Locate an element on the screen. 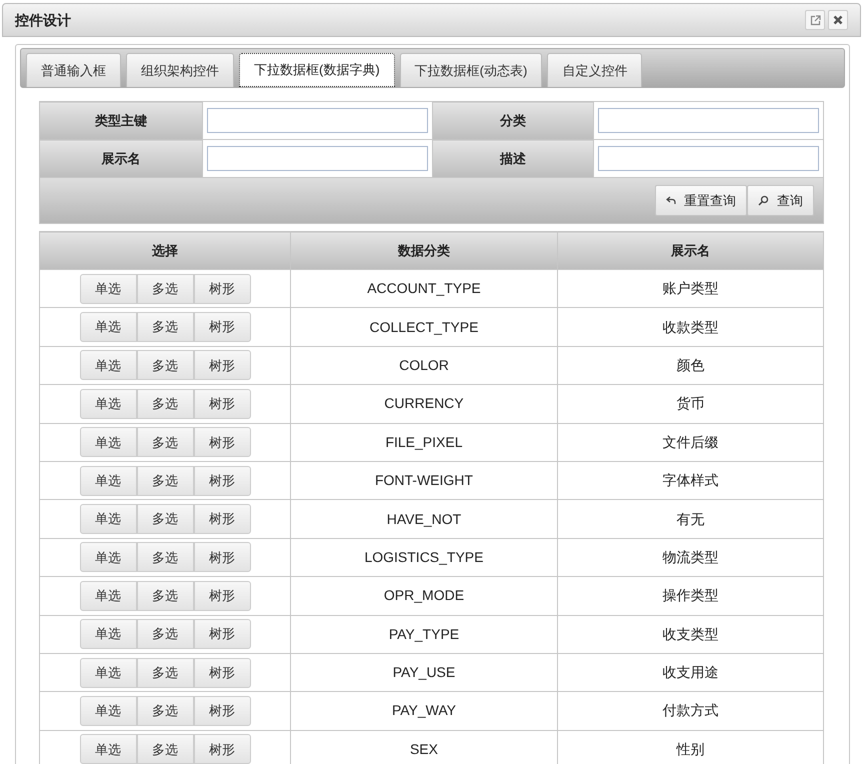  popout-icon is located at coordinates (815, 20).